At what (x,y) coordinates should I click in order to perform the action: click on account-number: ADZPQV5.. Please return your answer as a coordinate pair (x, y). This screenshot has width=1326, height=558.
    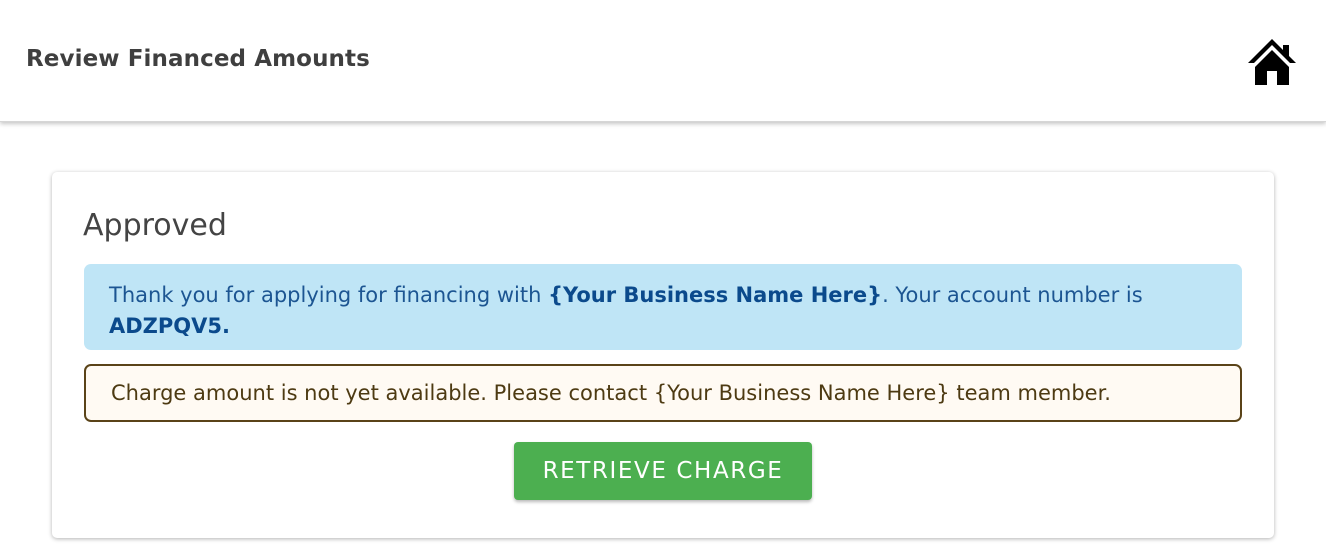
    Looking at the image, I should click on (169, 326).